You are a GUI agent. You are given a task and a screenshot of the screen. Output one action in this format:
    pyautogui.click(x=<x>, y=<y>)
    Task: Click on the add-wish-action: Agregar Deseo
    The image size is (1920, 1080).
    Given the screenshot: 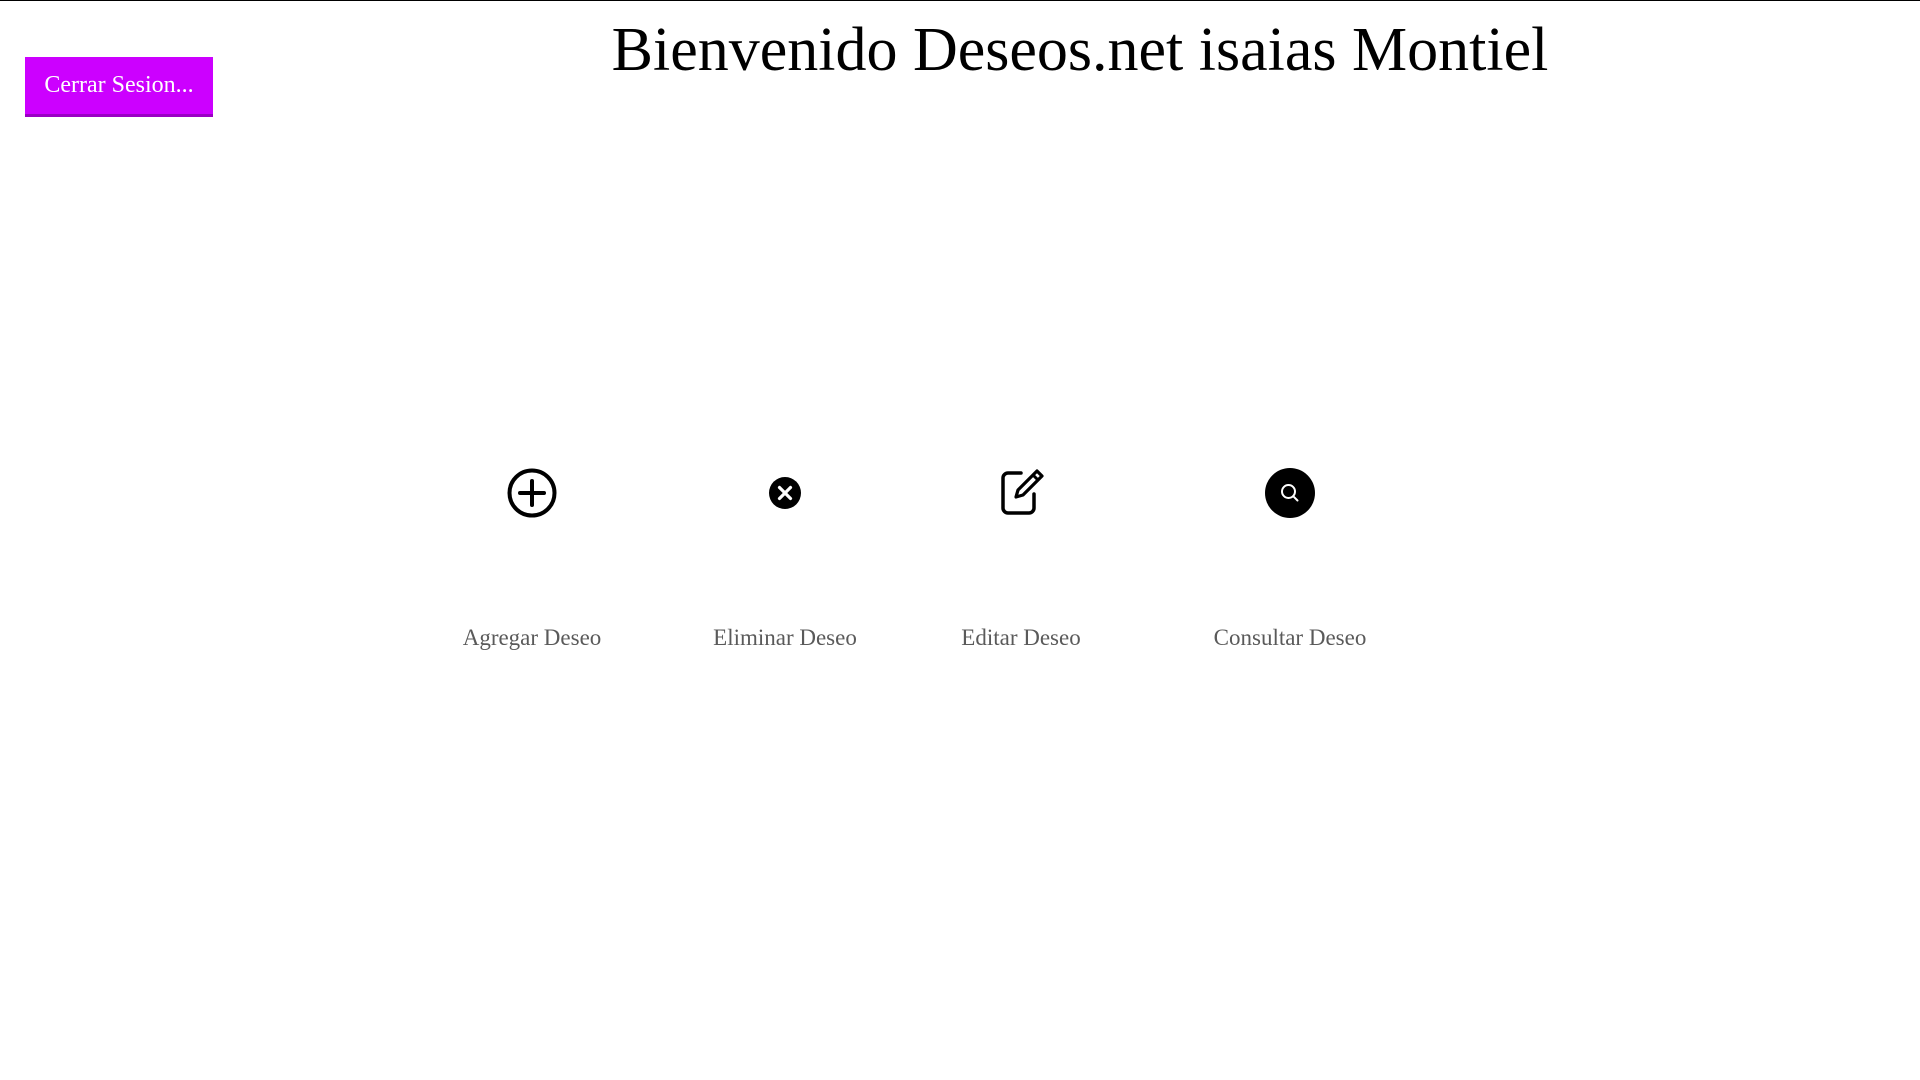 What is the action you would take?
    pyautogui.click(x=532, y=563)
    